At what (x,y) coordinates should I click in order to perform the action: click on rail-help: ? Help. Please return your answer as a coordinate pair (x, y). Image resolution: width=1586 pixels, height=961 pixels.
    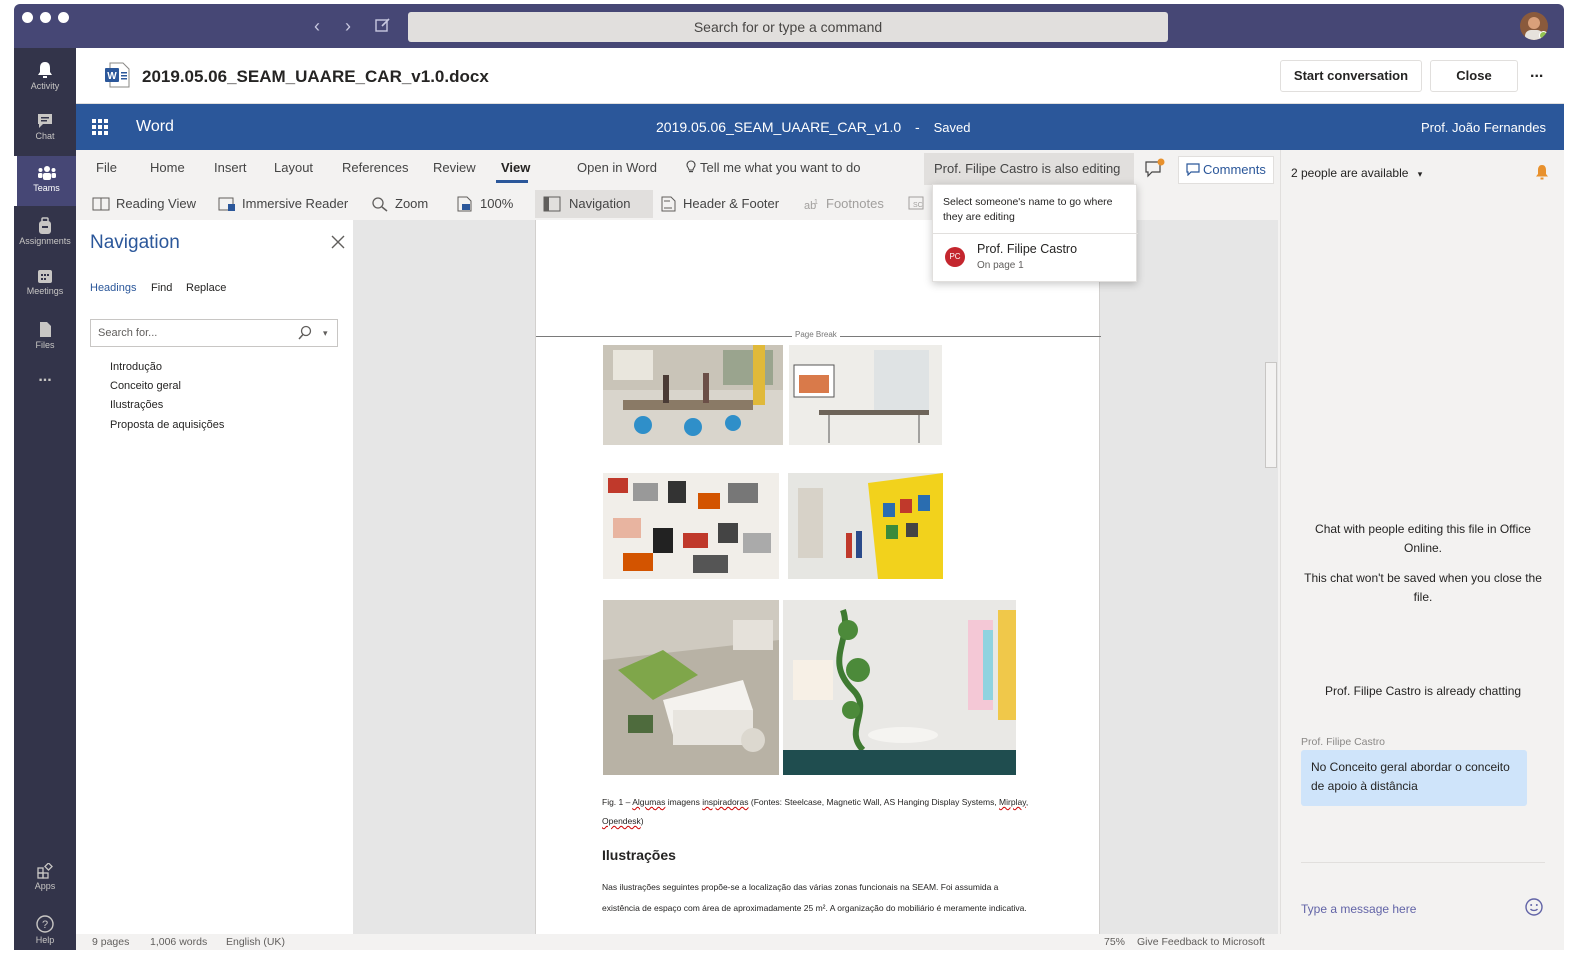
    Looking at the image, I should click on (45, 928).